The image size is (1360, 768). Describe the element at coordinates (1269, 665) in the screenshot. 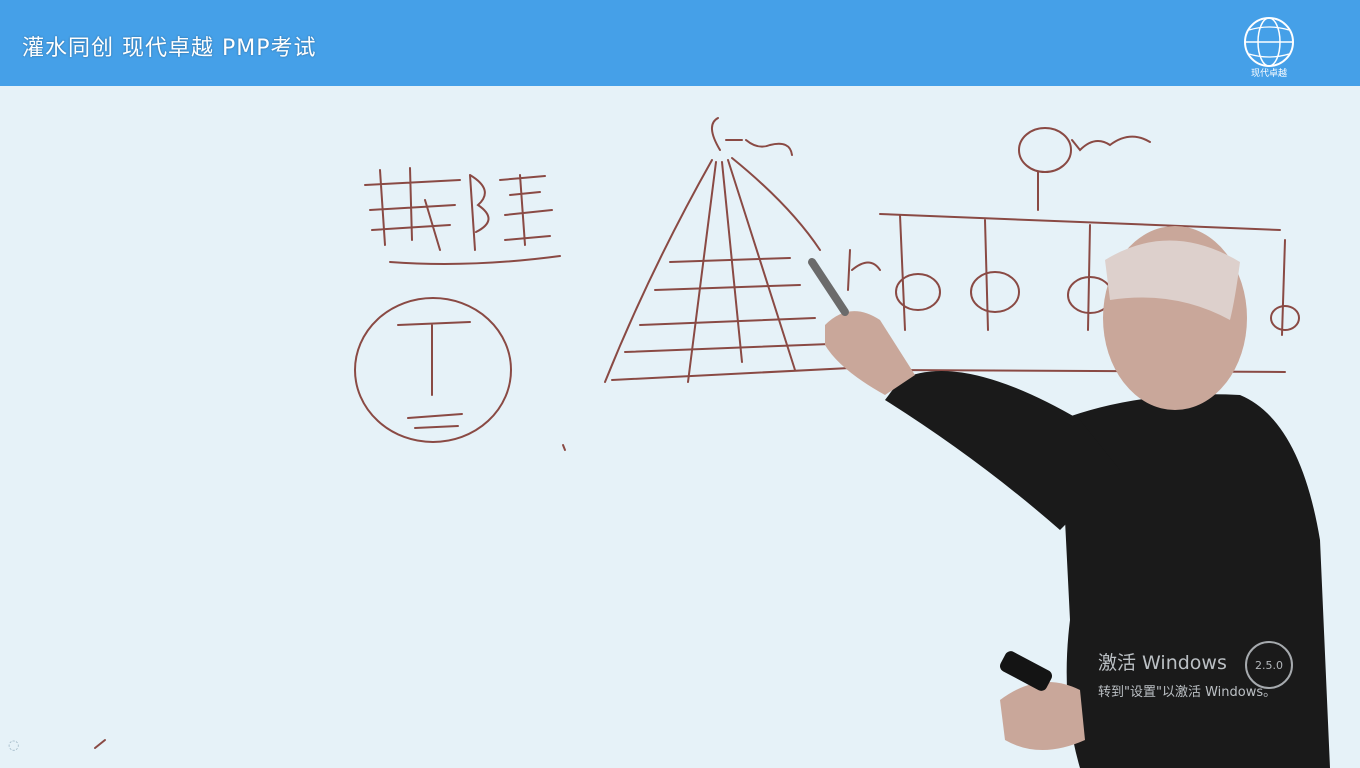

I see `playback-speed-badge: 2.5.0` at that location.